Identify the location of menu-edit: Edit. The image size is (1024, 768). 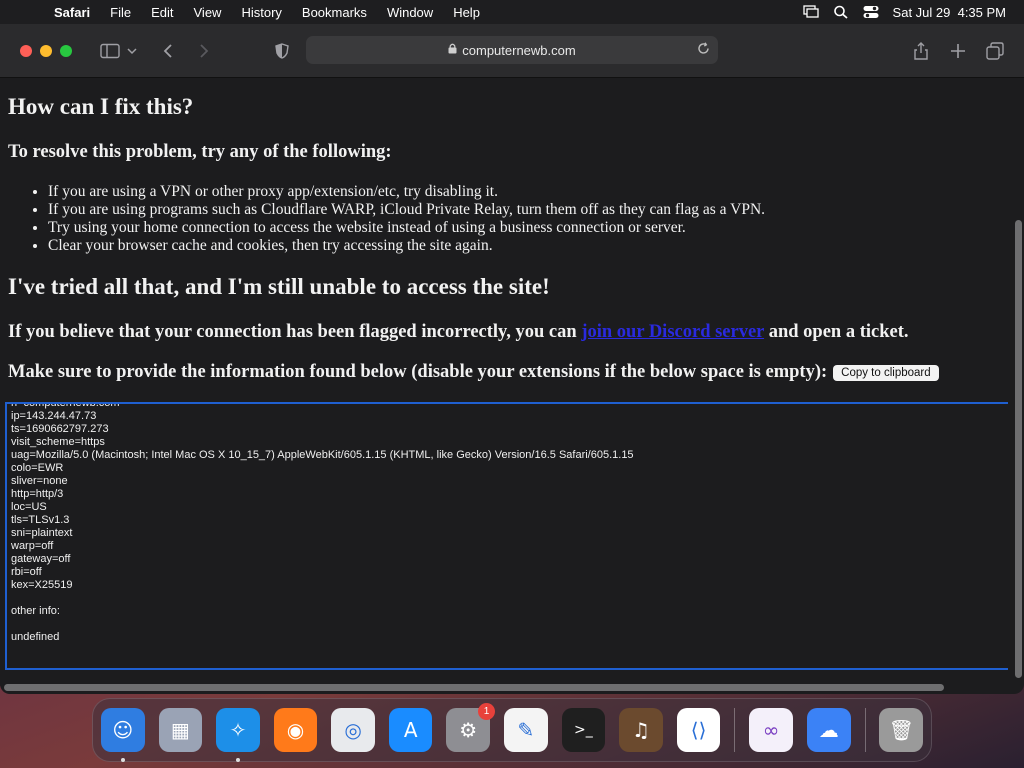
(162, 12).